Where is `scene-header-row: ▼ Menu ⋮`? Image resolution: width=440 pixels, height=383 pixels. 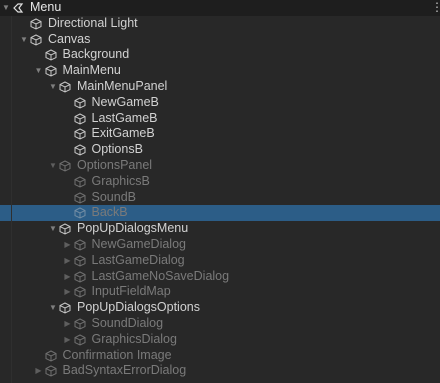
scene-header-row: ▼ Menu ⋮ is located at coordinates (220, 8).